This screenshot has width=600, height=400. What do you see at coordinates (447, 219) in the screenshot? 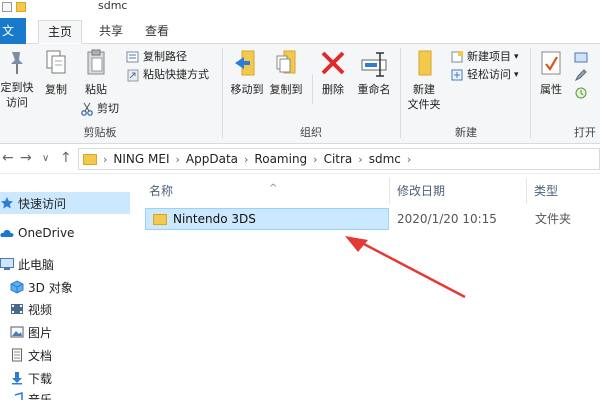
I see `file-date: 2020/1/20 10:15` at bounding box center [447, 219].